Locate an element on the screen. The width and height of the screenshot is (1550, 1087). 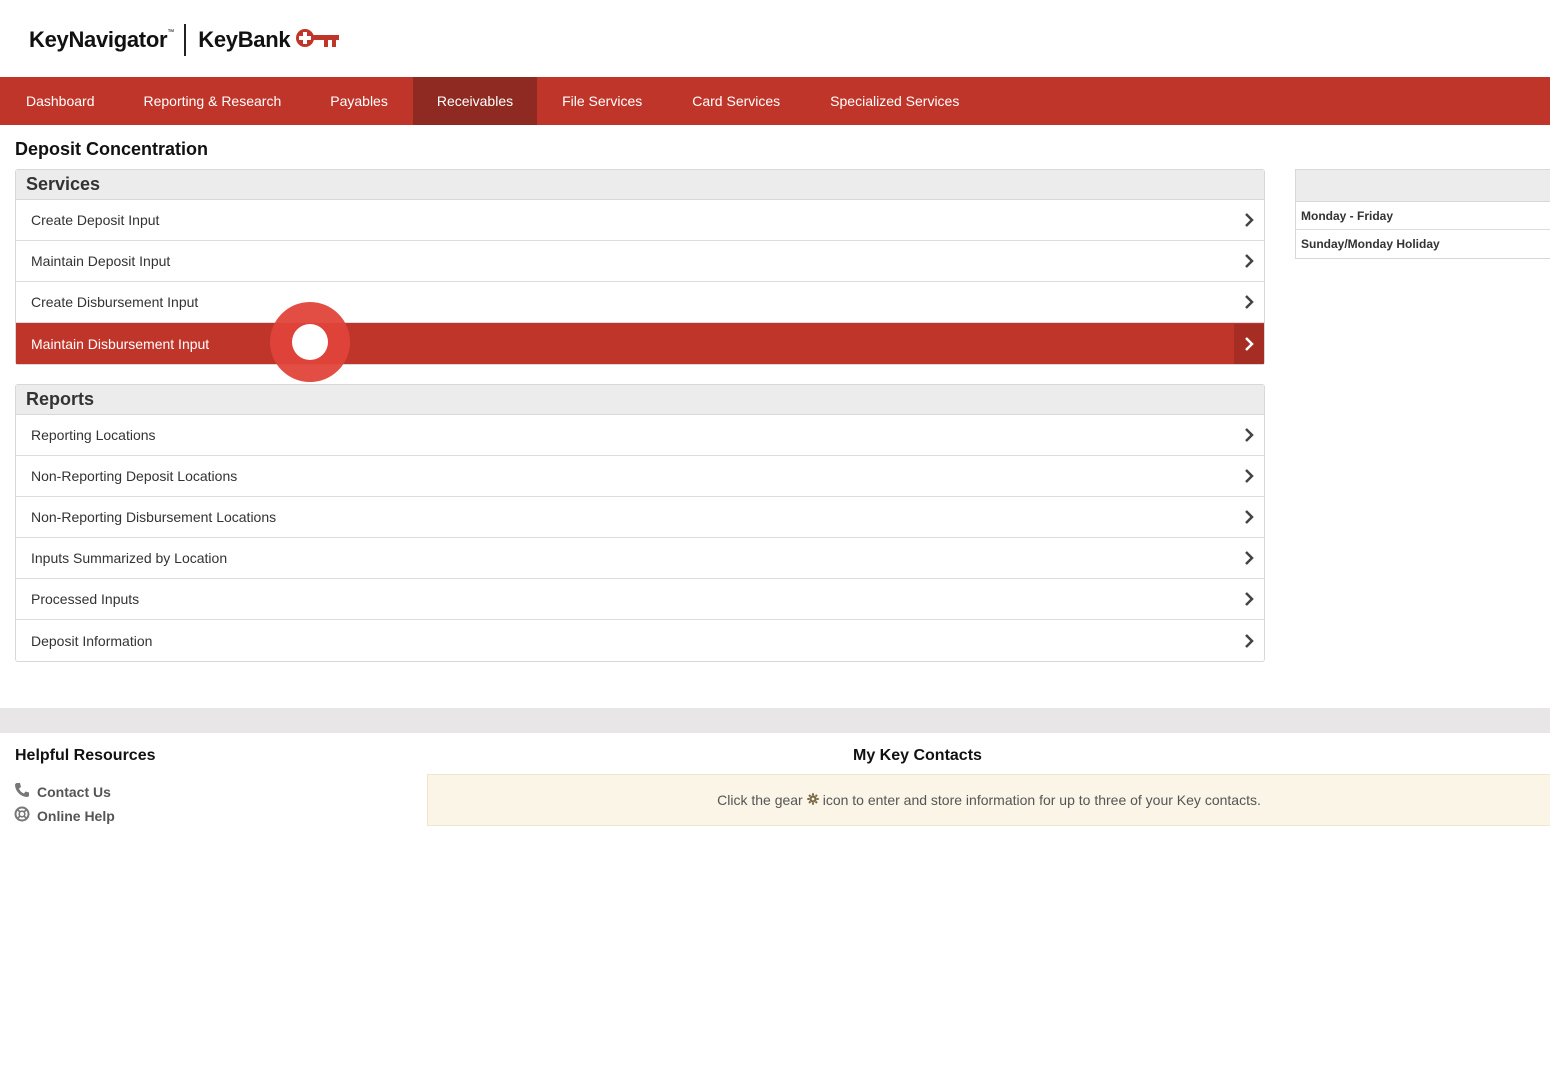
contact-us-link: Contact Us is located at coordinates (62, 791).